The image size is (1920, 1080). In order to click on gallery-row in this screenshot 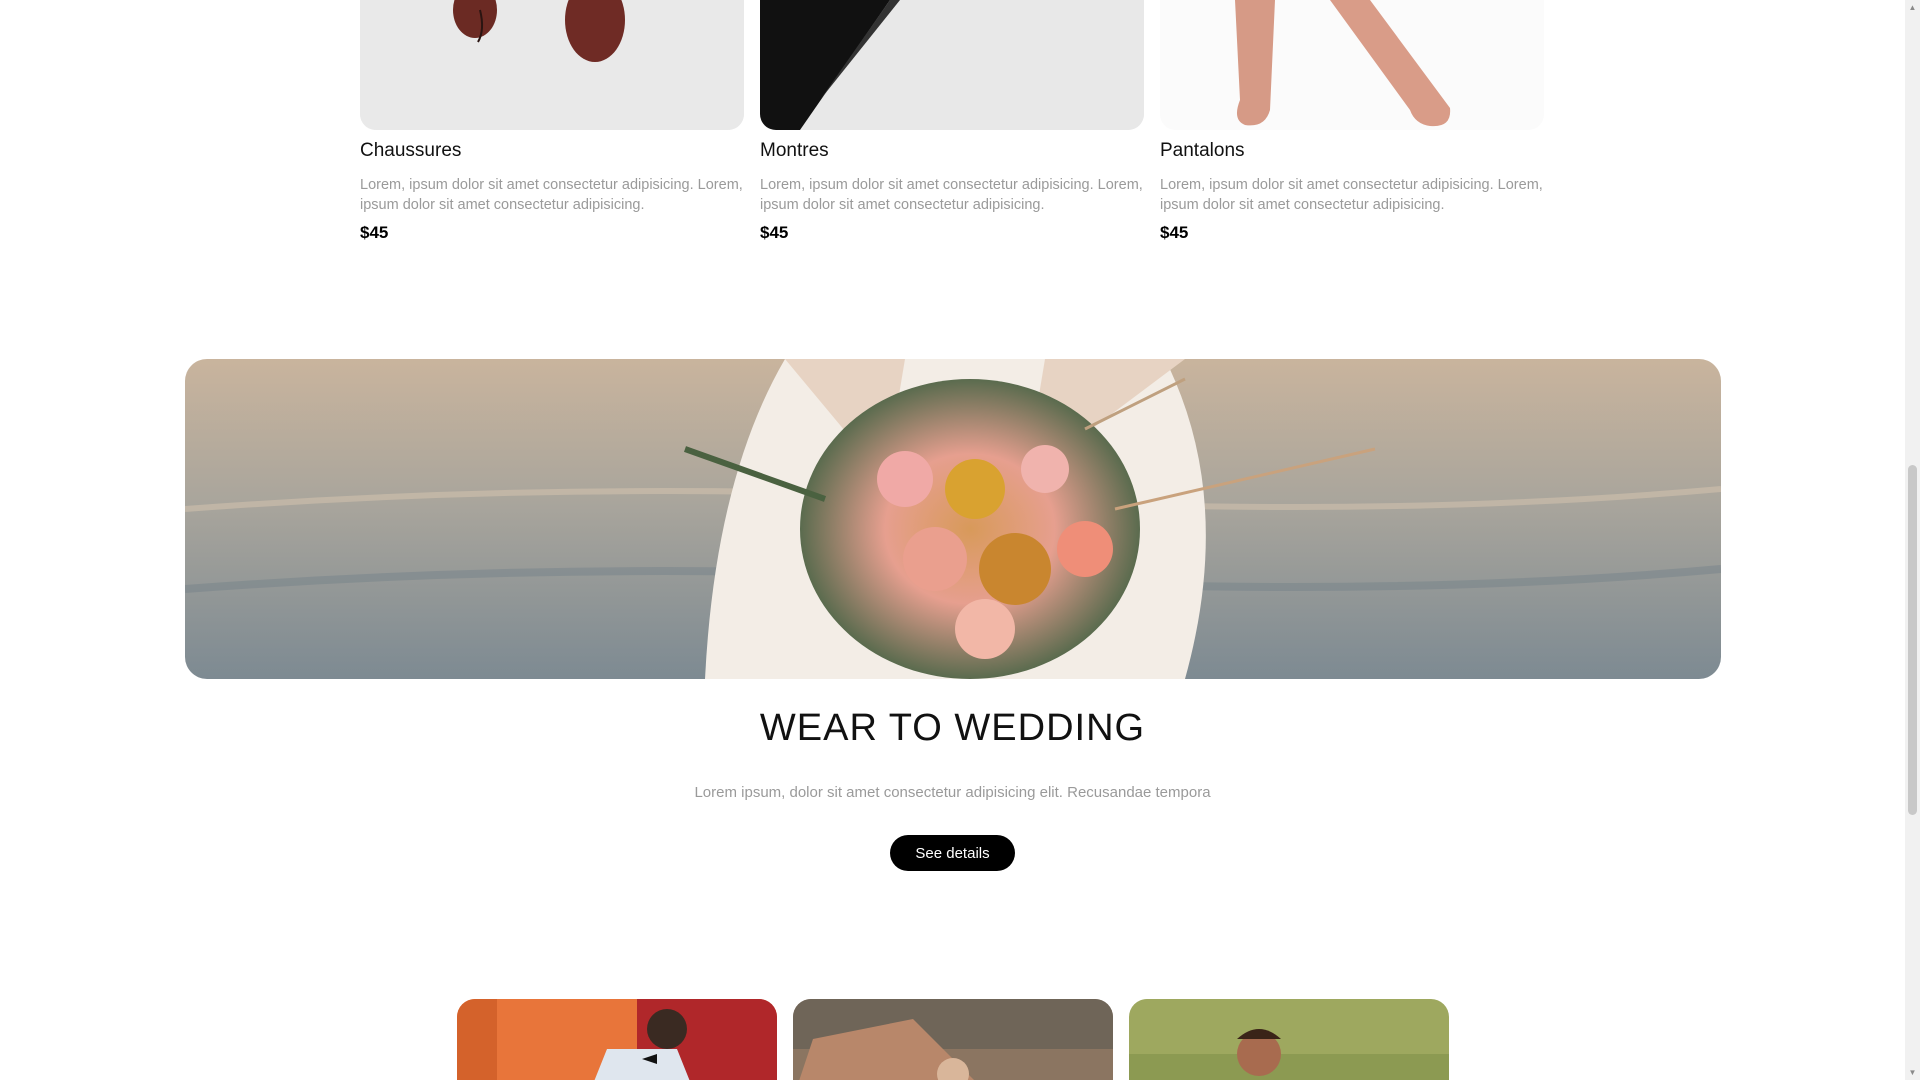, I will do `click(953, 1039)`.